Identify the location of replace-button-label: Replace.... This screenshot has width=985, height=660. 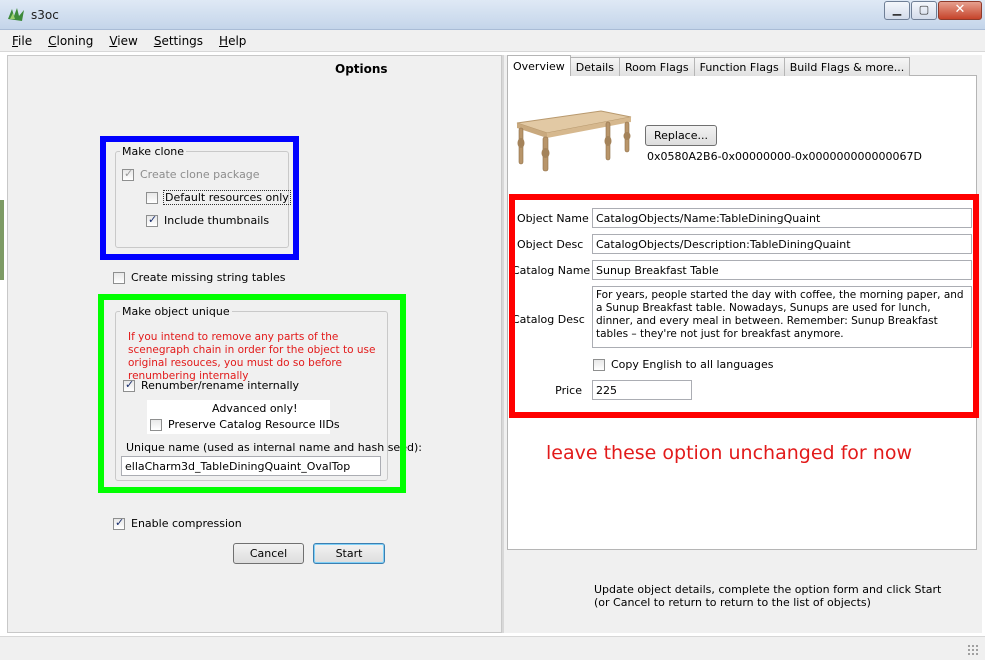
(680, 135).